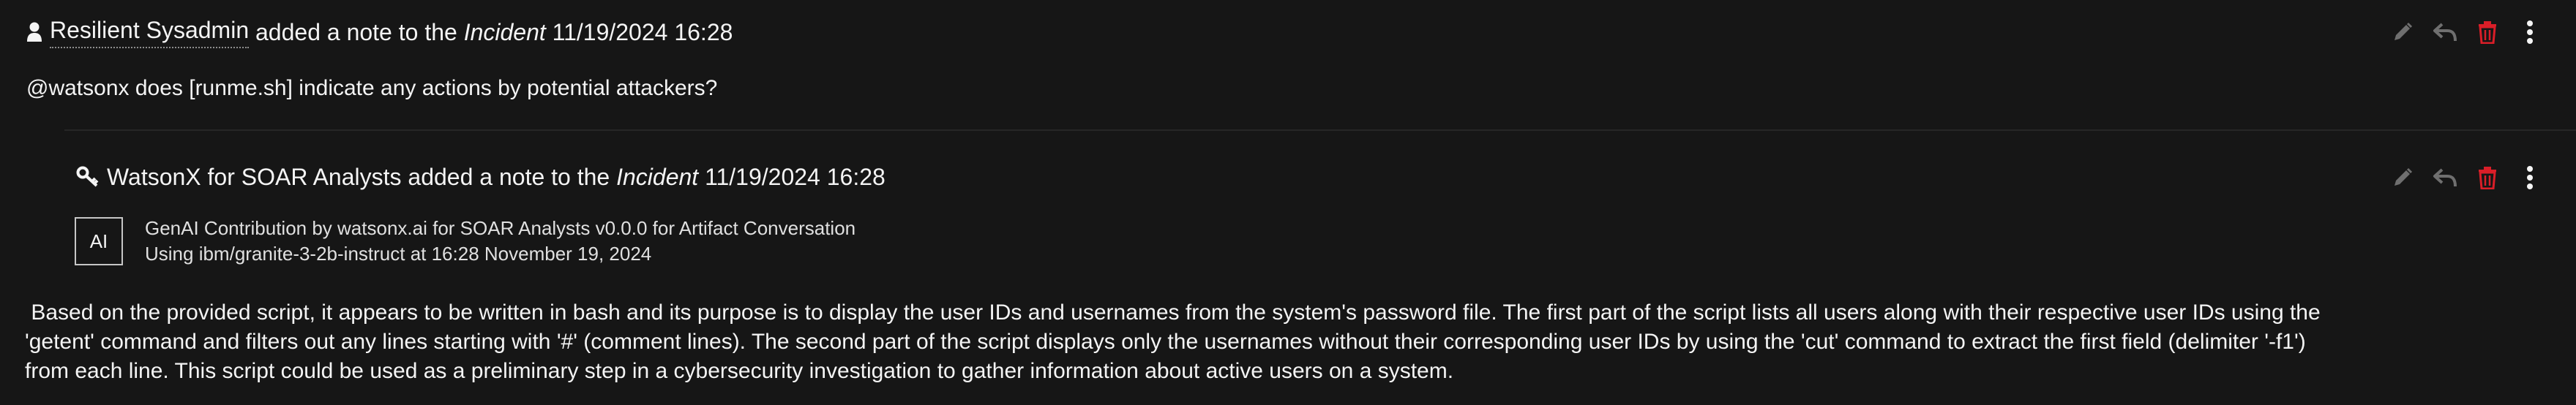 The image size is (2576, 405). What do you see at coordinates (88, 177) in the screenshot?
I see `key-icon` at bounding box center [88, 177].